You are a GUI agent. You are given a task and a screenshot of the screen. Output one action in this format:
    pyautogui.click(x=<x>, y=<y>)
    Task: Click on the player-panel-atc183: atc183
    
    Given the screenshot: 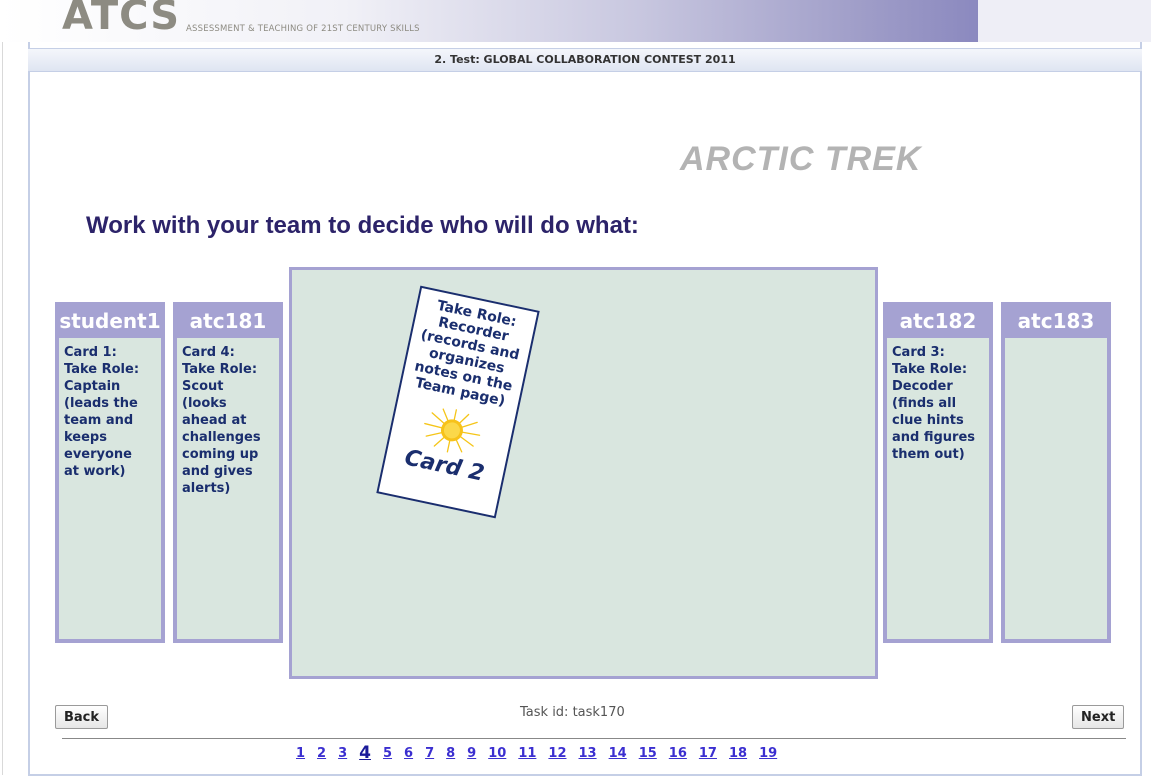 What is the action you would take?
    pyautogui.click(x=1056, y=472)
    